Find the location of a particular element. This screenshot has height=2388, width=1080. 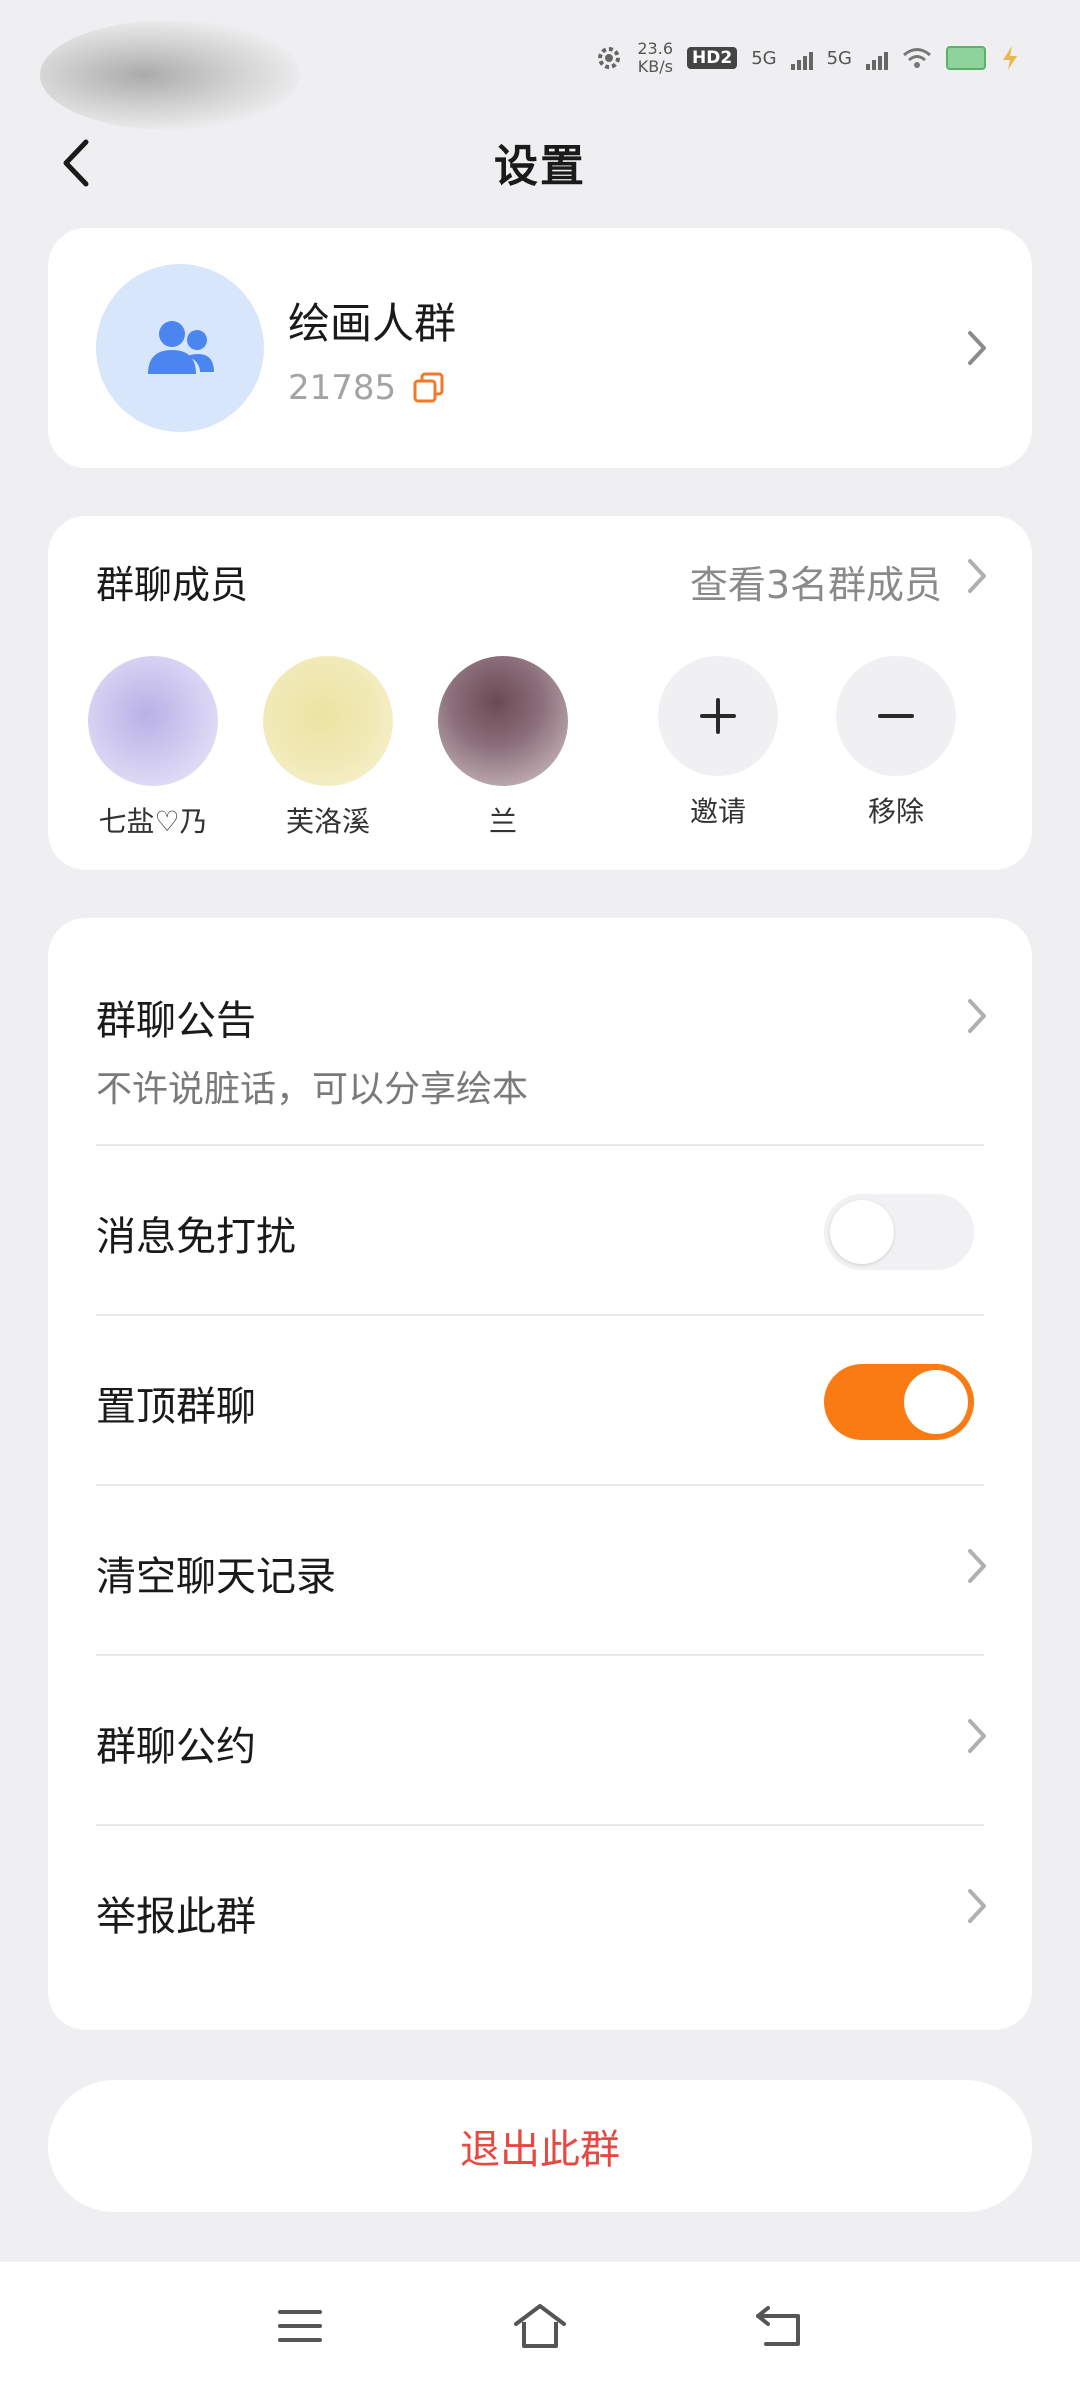

report-group-row: 举报此群 is located at coordinates (540, 1913).